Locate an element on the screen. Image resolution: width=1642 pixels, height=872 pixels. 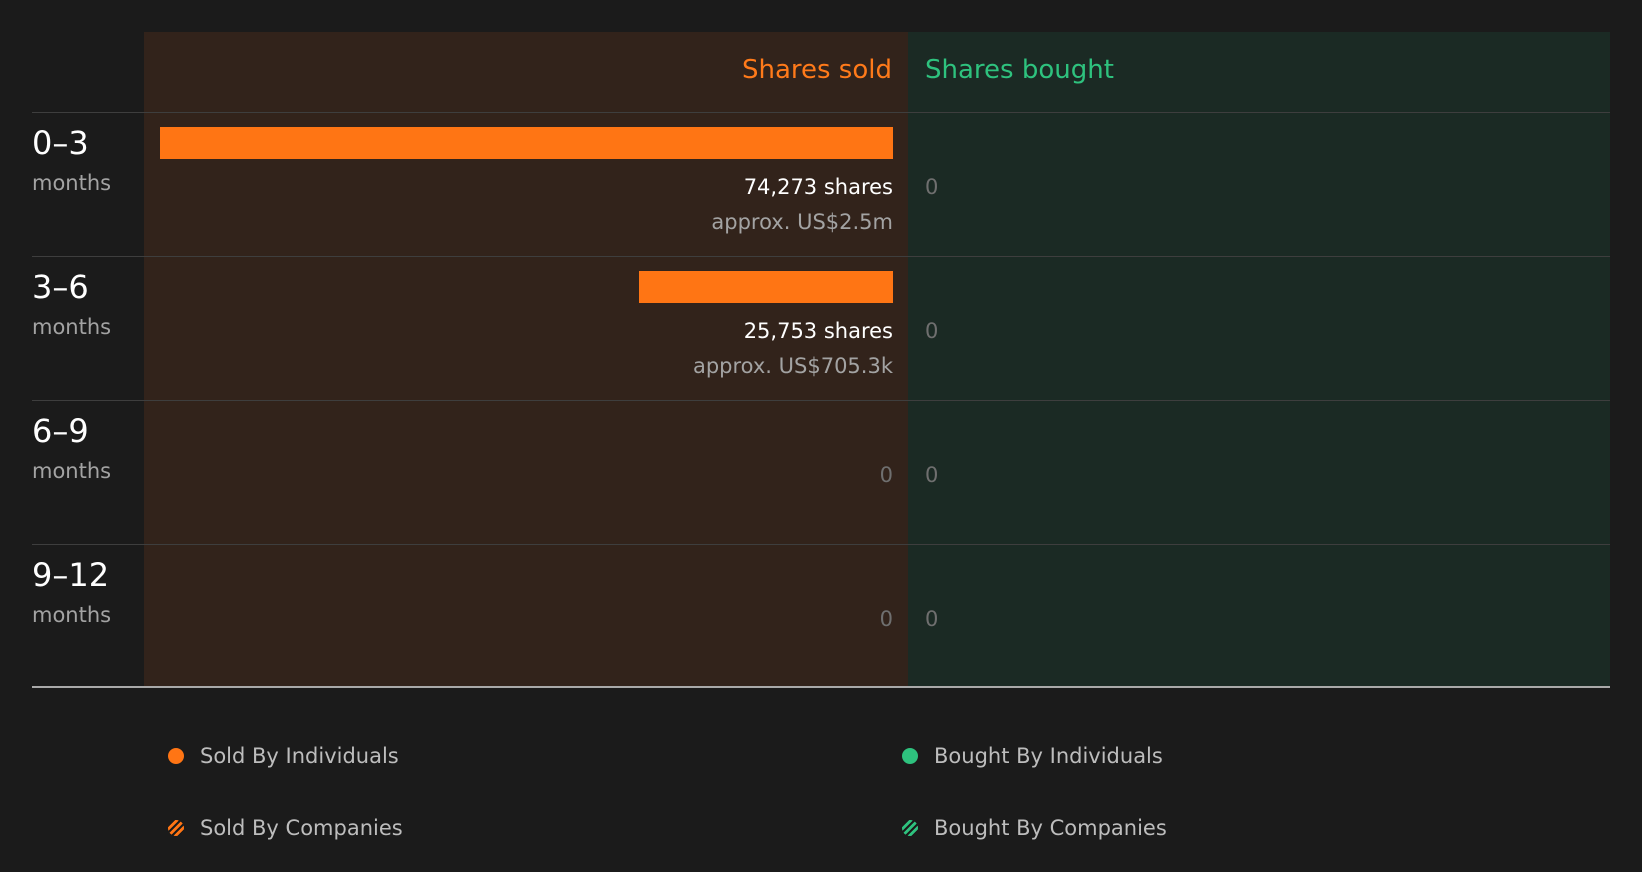
period-range-label: 6–9 is located at coordinates (60, 431).